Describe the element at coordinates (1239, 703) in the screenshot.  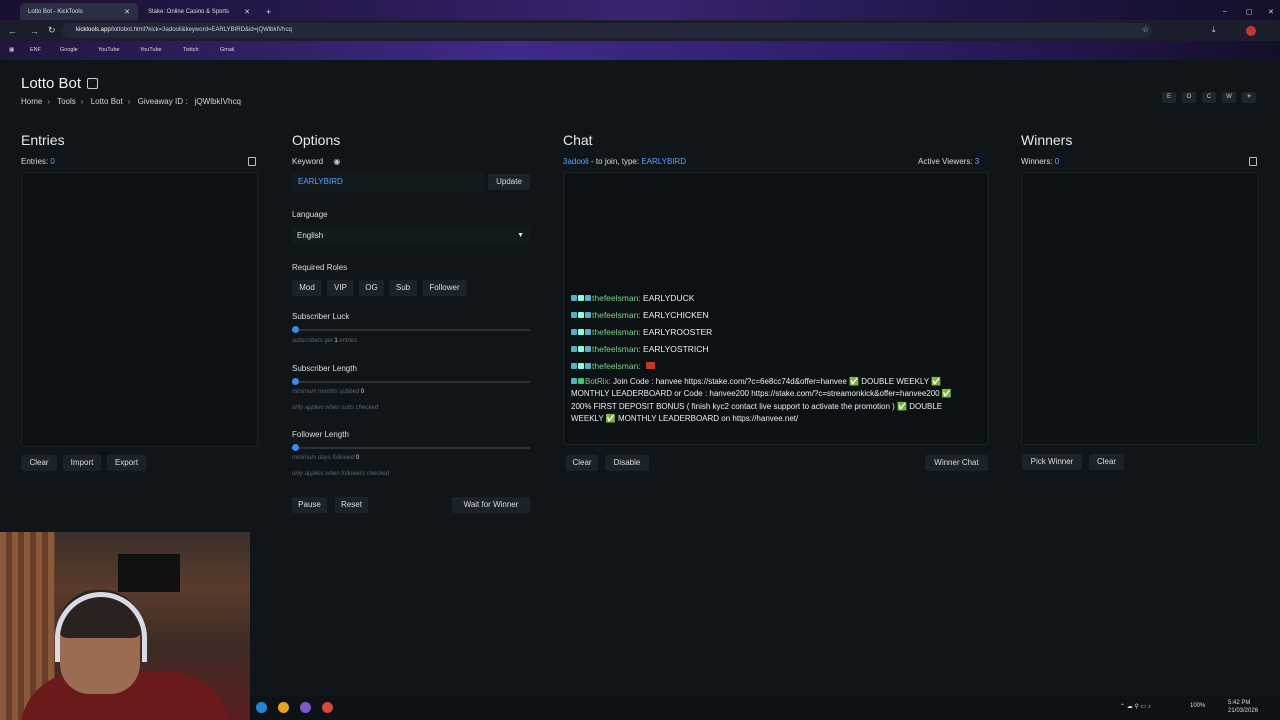
I see `clock-time: 5:42 PM` at that location.